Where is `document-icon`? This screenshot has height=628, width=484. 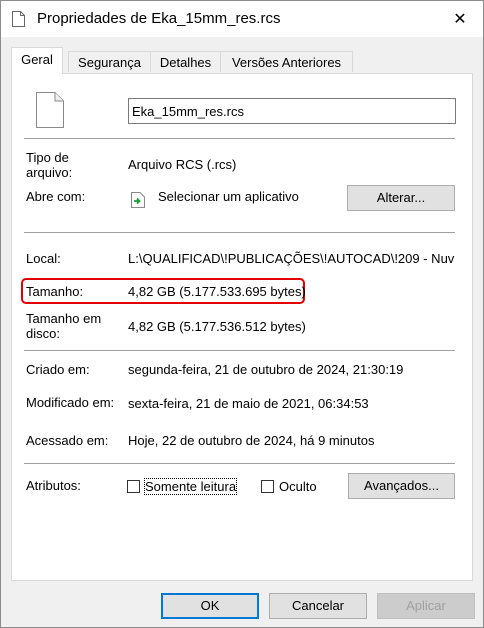 document-icon is located at coordinates (18, 19).